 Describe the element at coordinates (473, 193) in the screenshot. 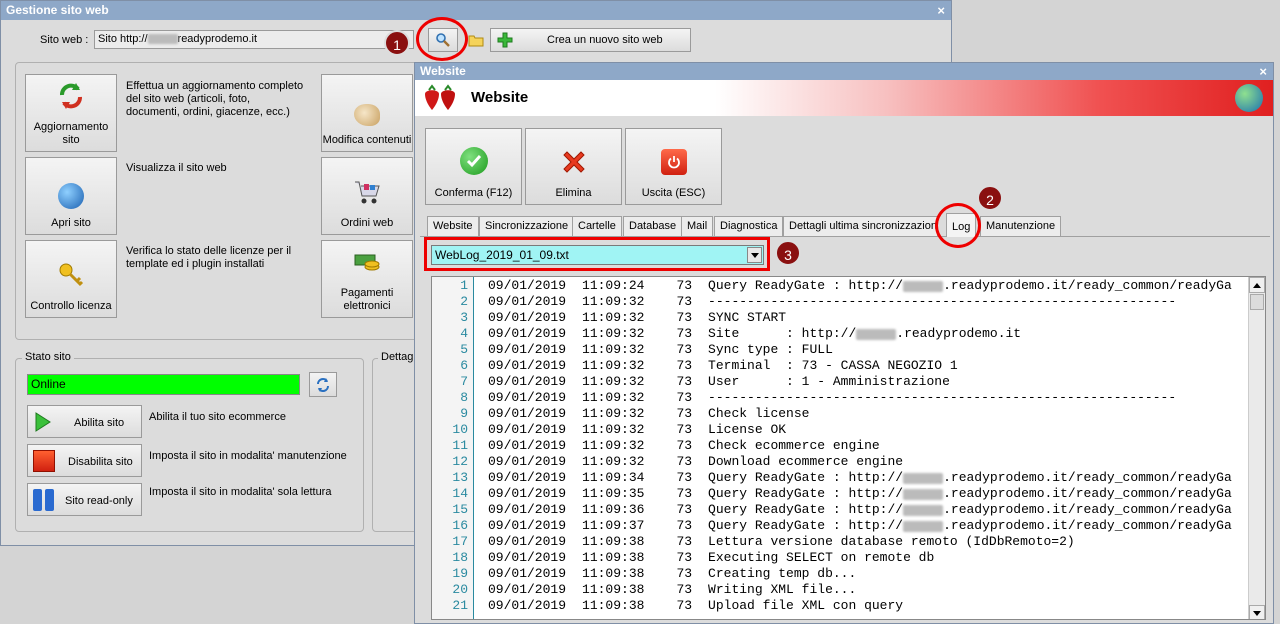

I see `confirm-label: Conferma (F12)` at that location.